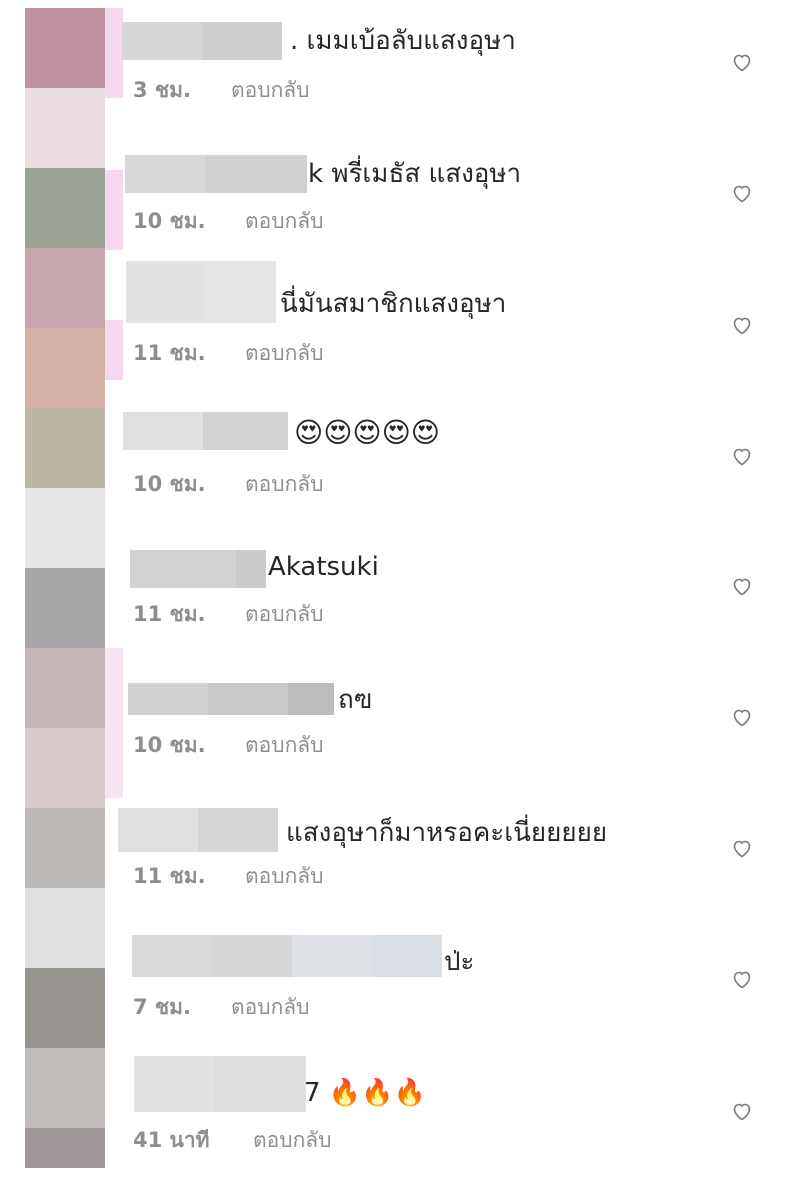 This screenshot has width=800, height=1180. Describe the element at coordinates (355, 700) in the screenshot. I see `comment-text: ถฃ` at that location.